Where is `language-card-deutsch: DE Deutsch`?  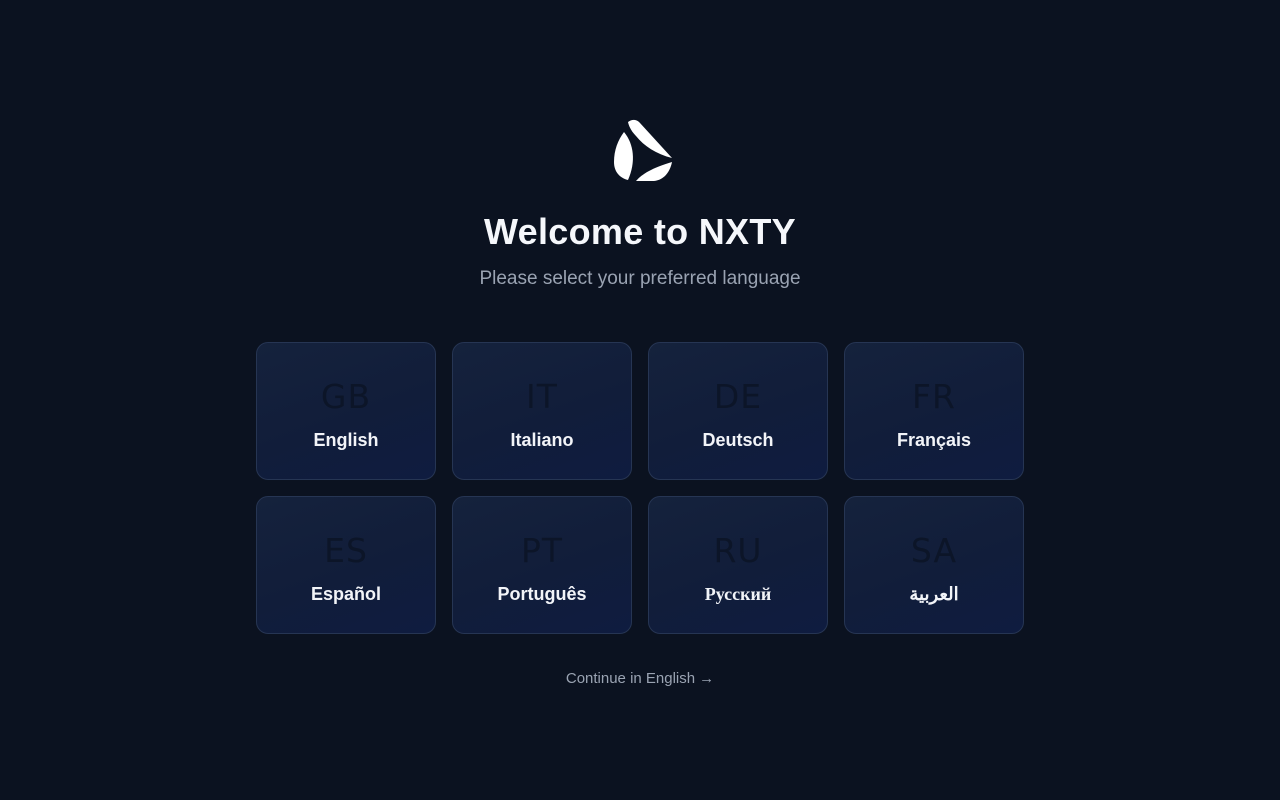 language-card-deutsch: DE Deutsch is located at coordinates (738, 411).